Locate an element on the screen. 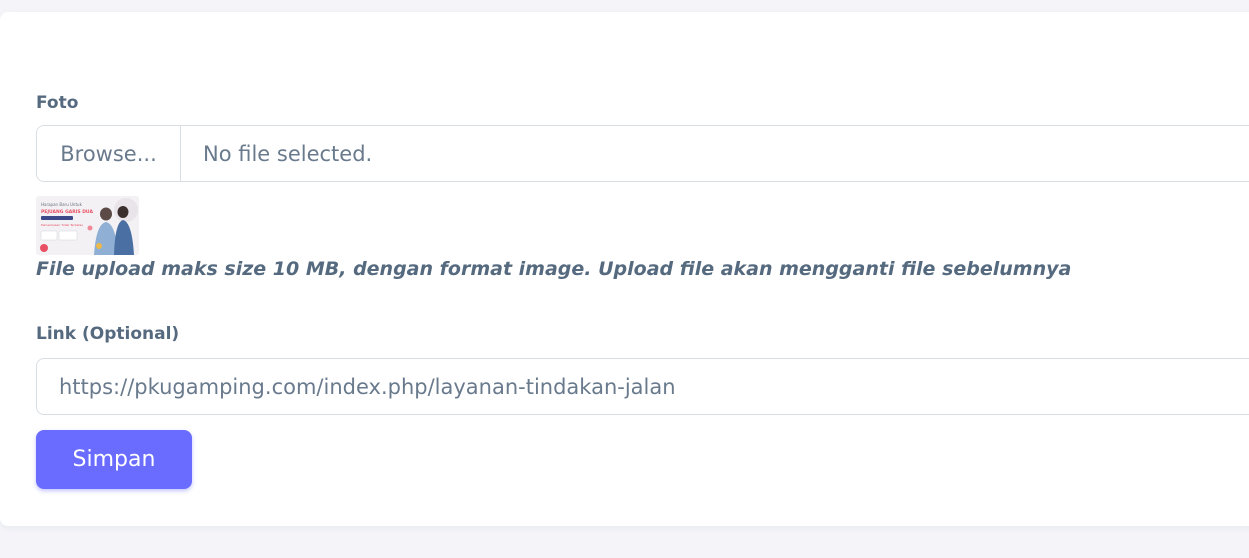  save-button: Simpan is located at coordinates (114, 459).